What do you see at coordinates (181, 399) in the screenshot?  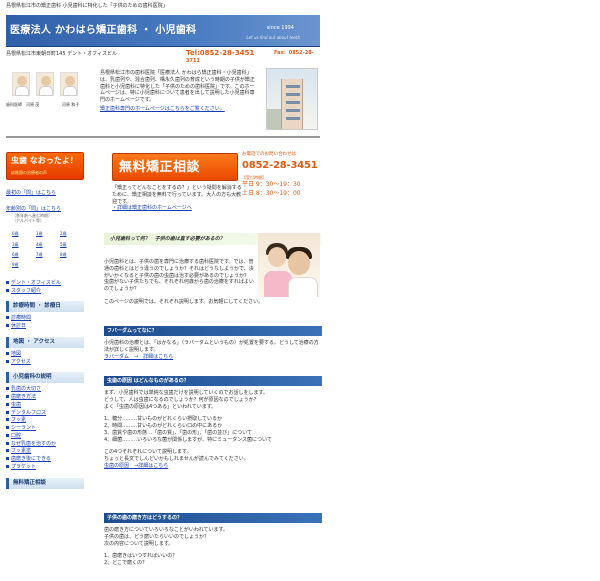 I see `cavity-line: どうして、人は虫歯になるのでしょうか？何が原因なのでしょうか？` at bounding box center [181, 399].